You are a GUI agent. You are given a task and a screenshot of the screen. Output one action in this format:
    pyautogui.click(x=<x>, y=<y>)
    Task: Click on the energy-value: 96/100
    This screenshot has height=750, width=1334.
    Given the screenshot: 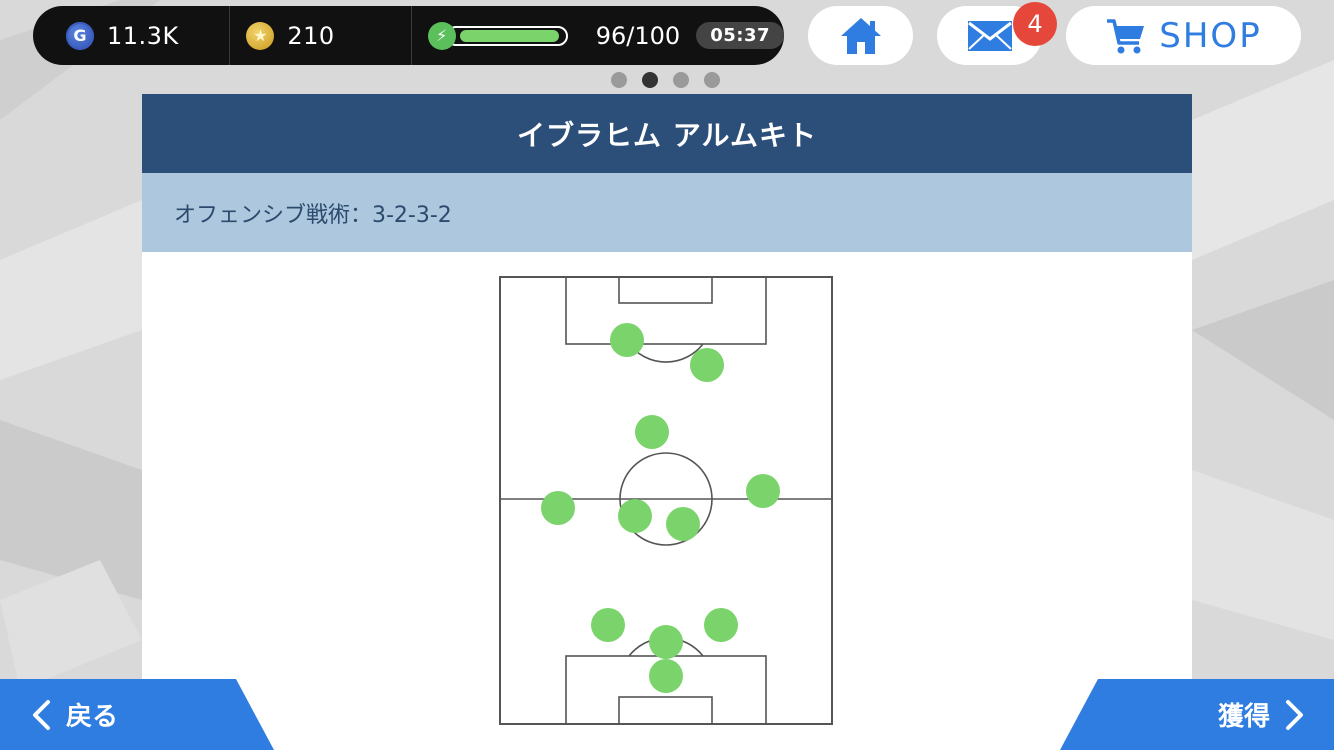 What is the action you would take?
    pyautogui.click(x=638, y=35)
    